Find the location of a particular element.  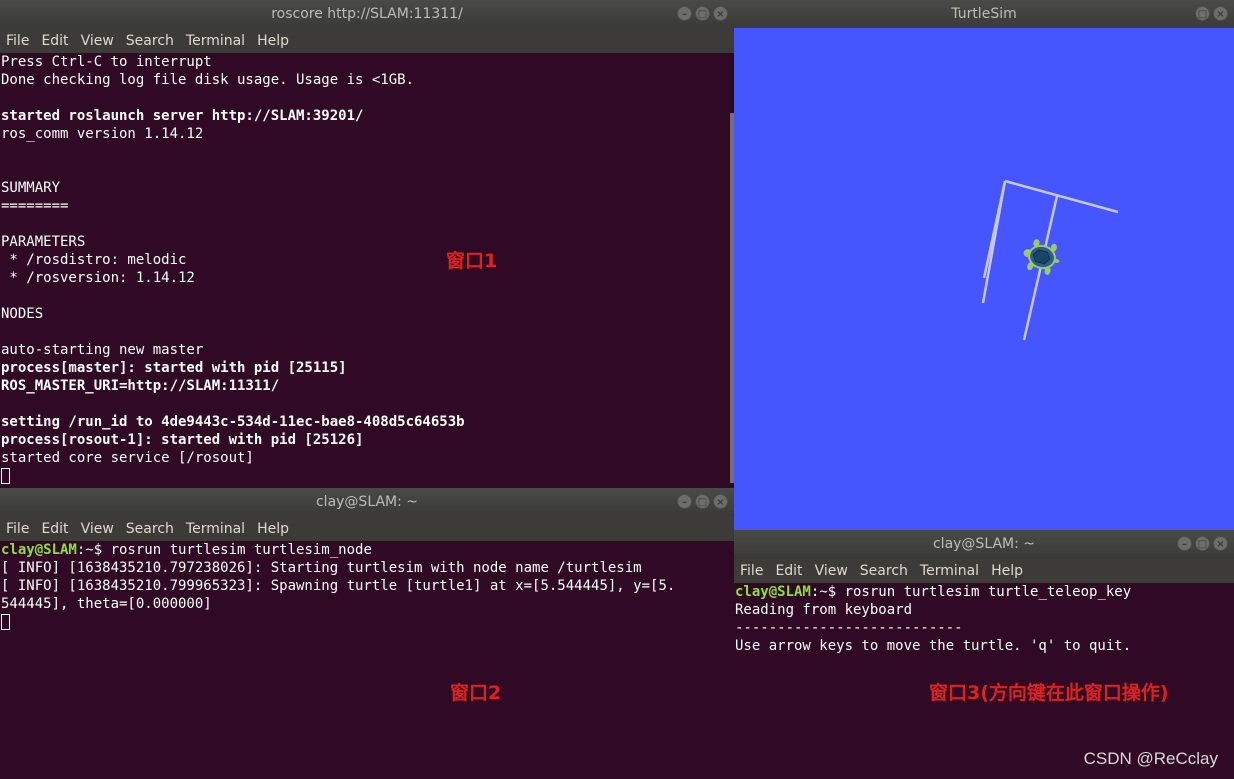

annotation-label: 窗口3(方向键在此窗口操作) is located at coordinates (1049, 693).